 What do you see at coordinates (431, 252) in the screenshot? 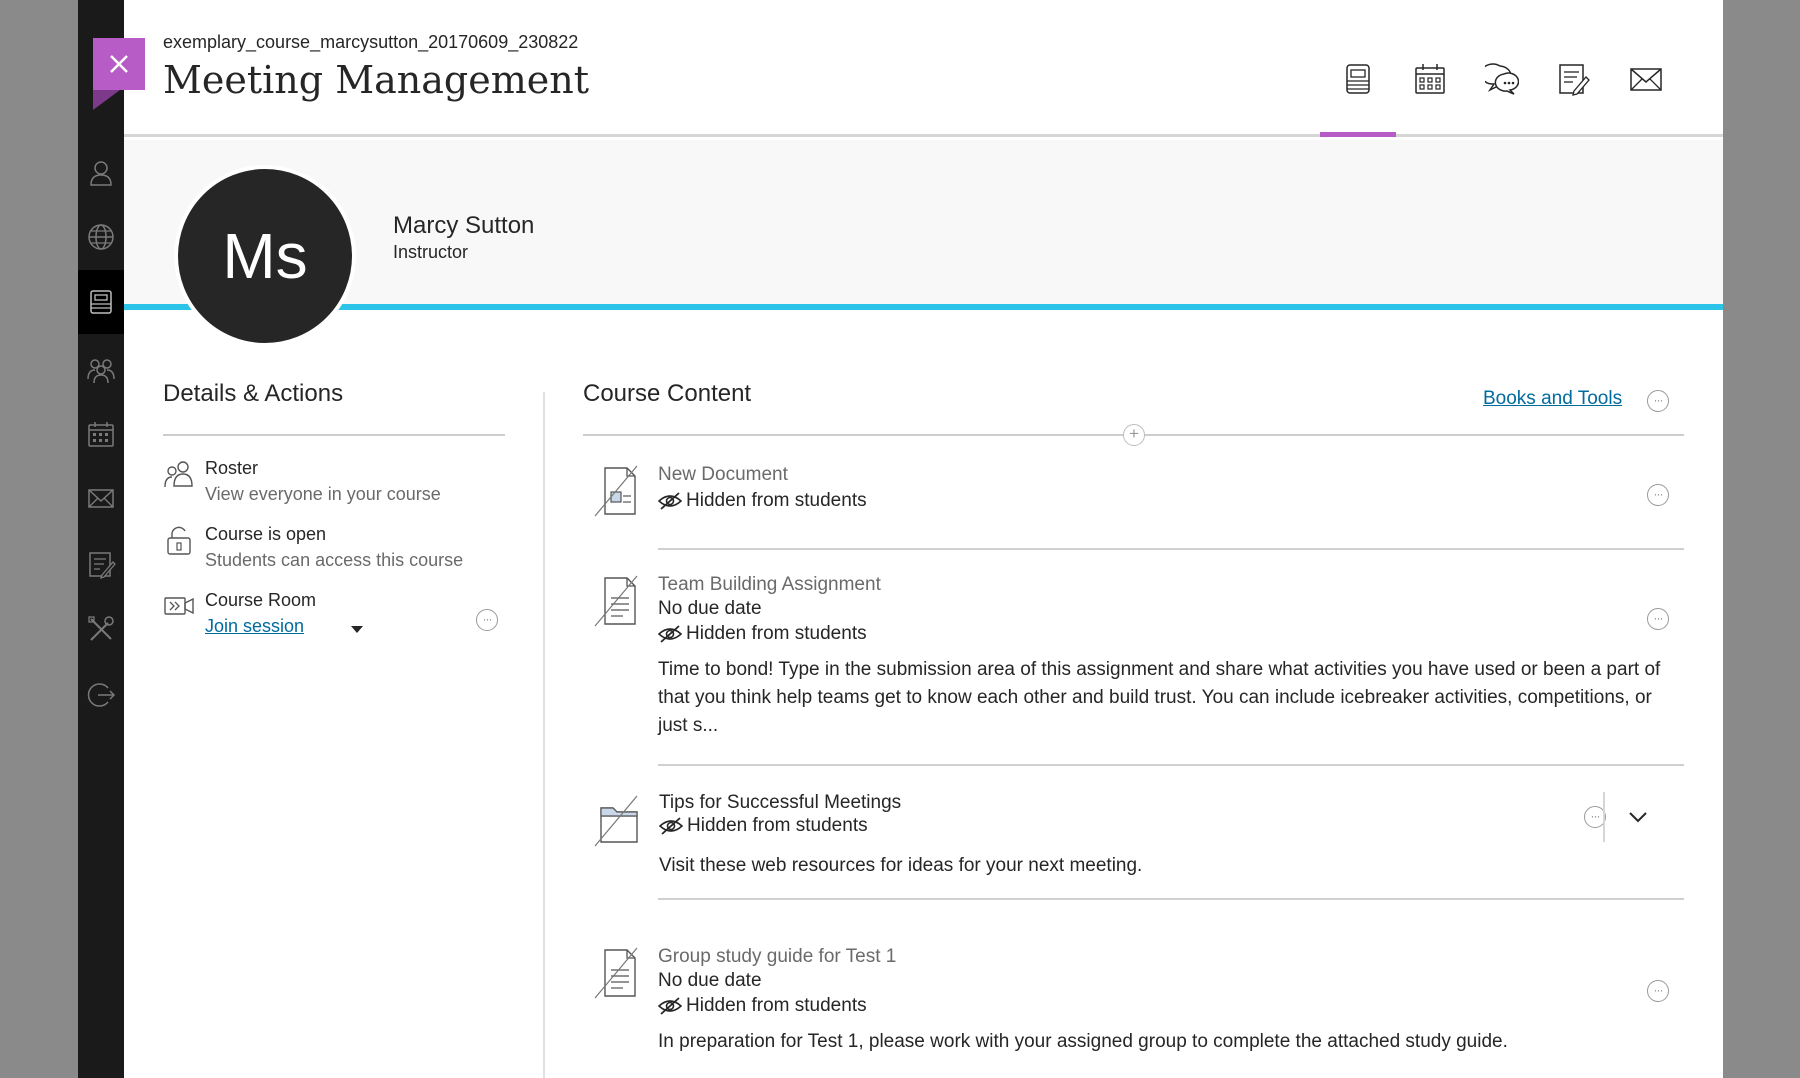
I see `instructor-role: Instructor` at bounding box center [431, 252].